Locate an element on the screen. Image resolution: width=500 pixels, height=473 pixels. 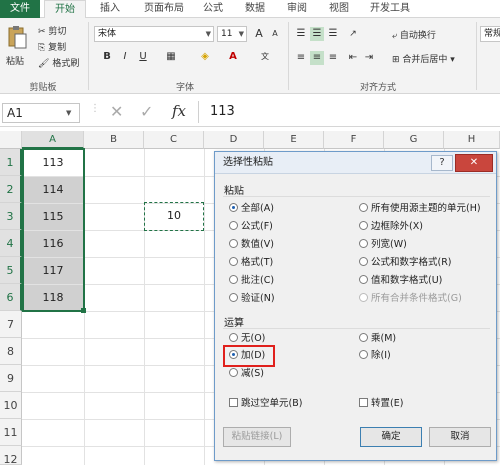
tab-insert: 插入 is located at coordinates (110, 9).